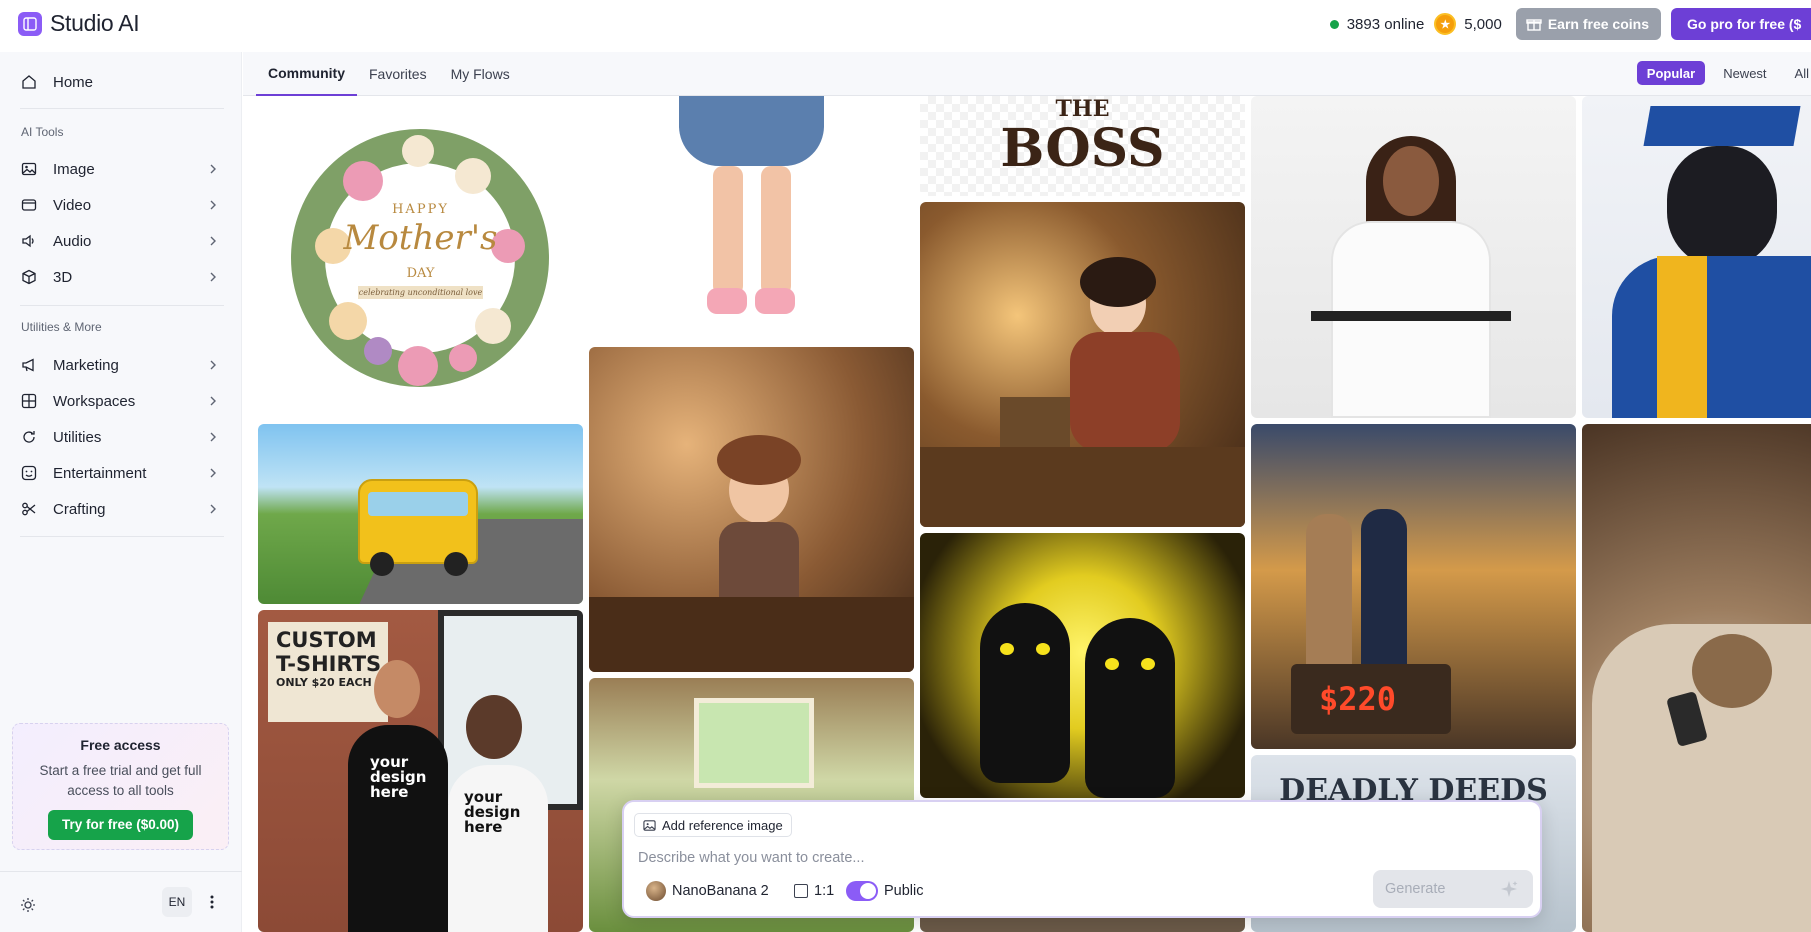 Image resolution: width=1811 pixels, height=932 pixels. I want to click on gallery-item-woman-chair, so click(1413, 257).